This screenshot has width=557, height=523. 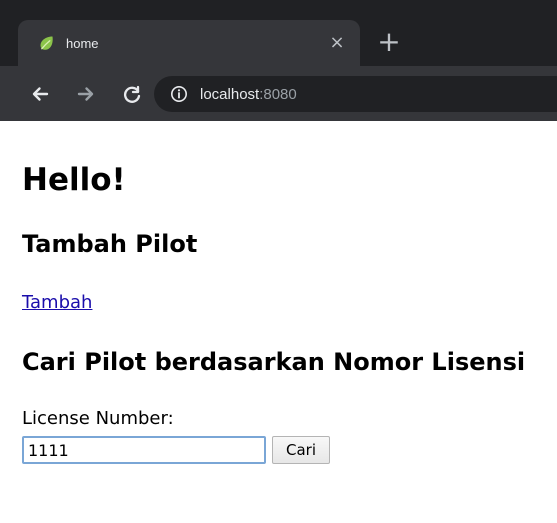 I want to click on address-bar: localhost:8080, so click(x=355, y=94).